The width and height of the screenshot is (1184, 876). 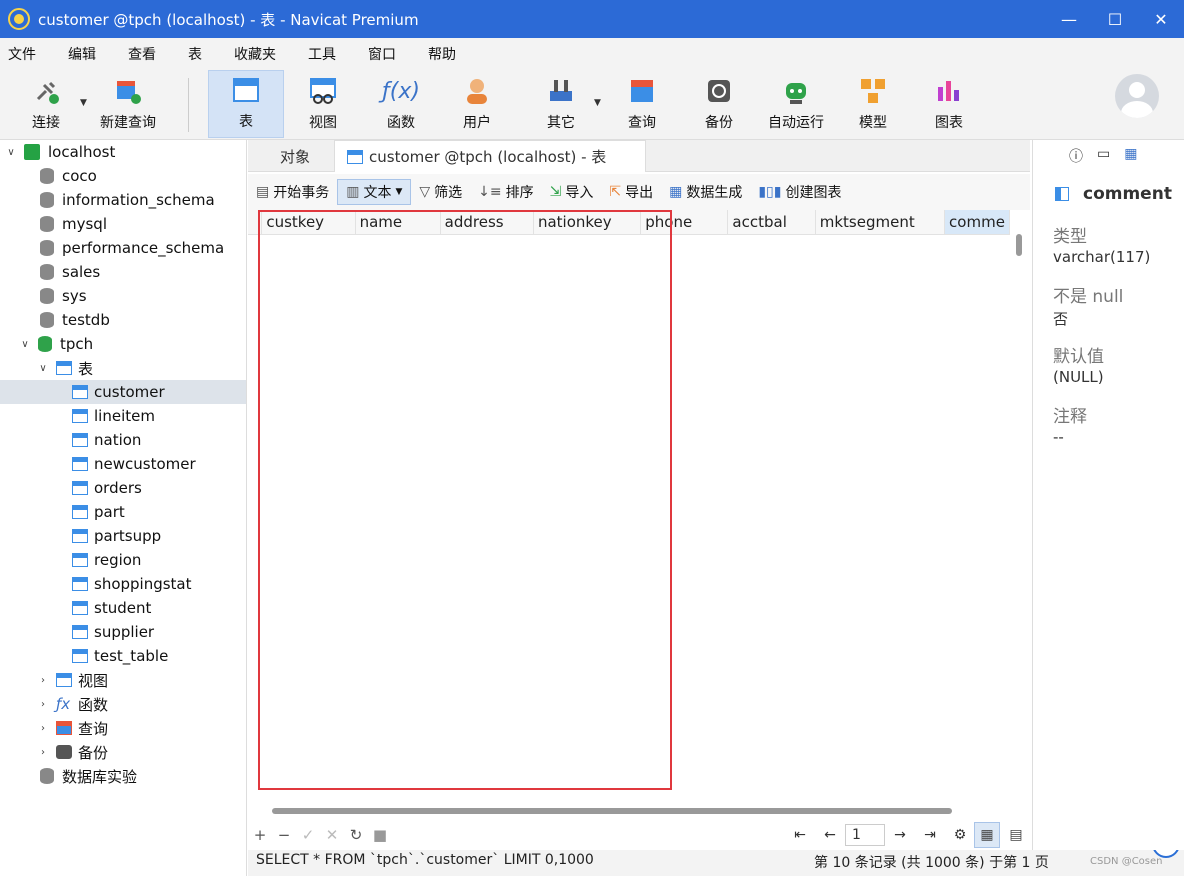 I want to click on tab-objects: 对象, so click(x=295, y=156).